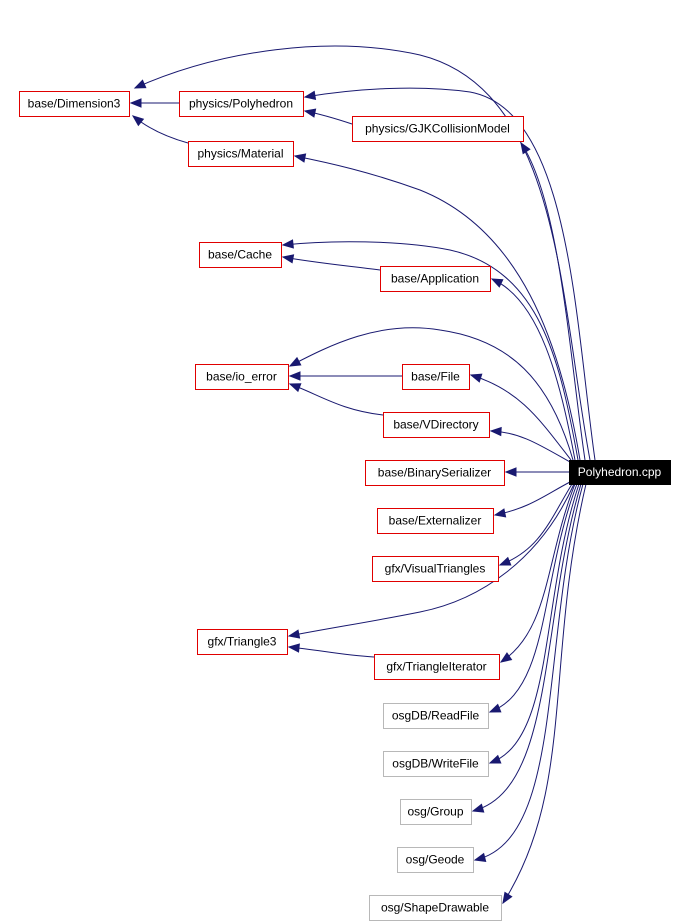 The width and height of the screenshot is (688, 924). I want to click on node-label: osgDB/ReadFile, so click(436, 716).